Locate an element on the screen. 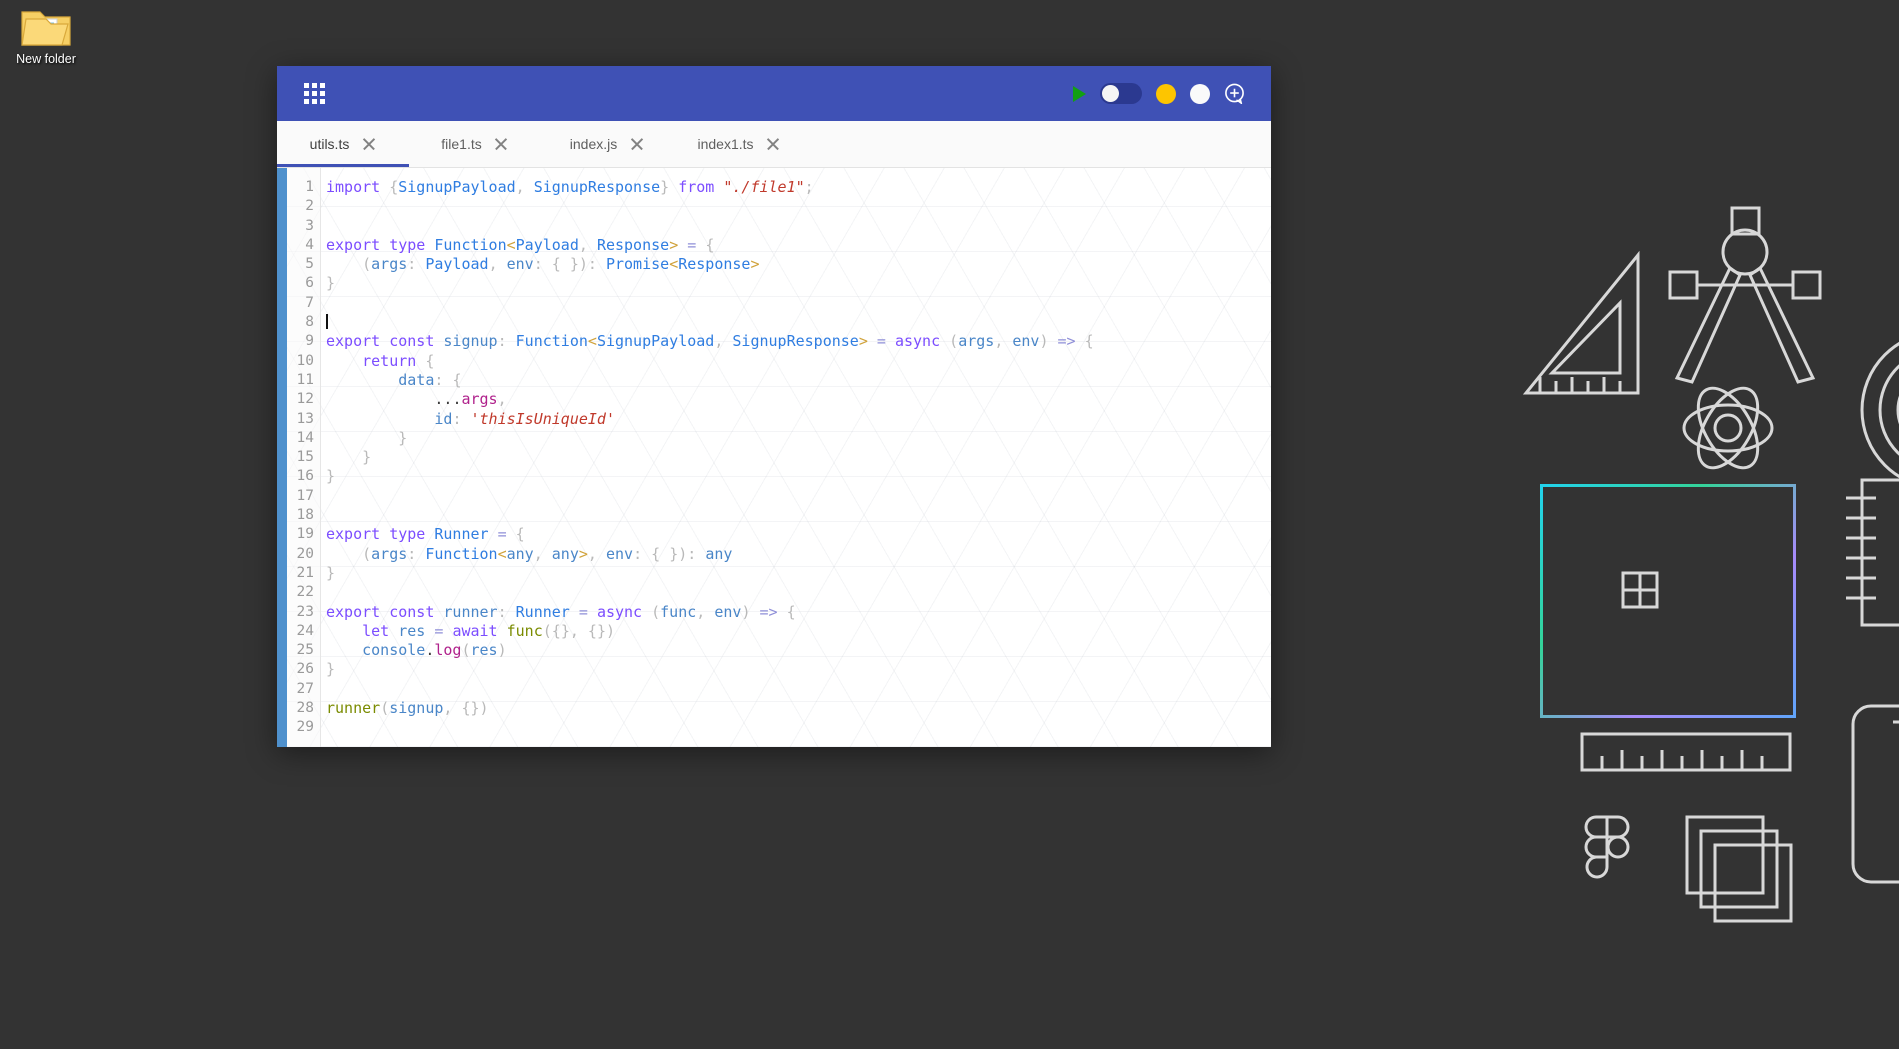 This screenshot has width=1899, height=1049. code-line is located at coordinates (798, 322).